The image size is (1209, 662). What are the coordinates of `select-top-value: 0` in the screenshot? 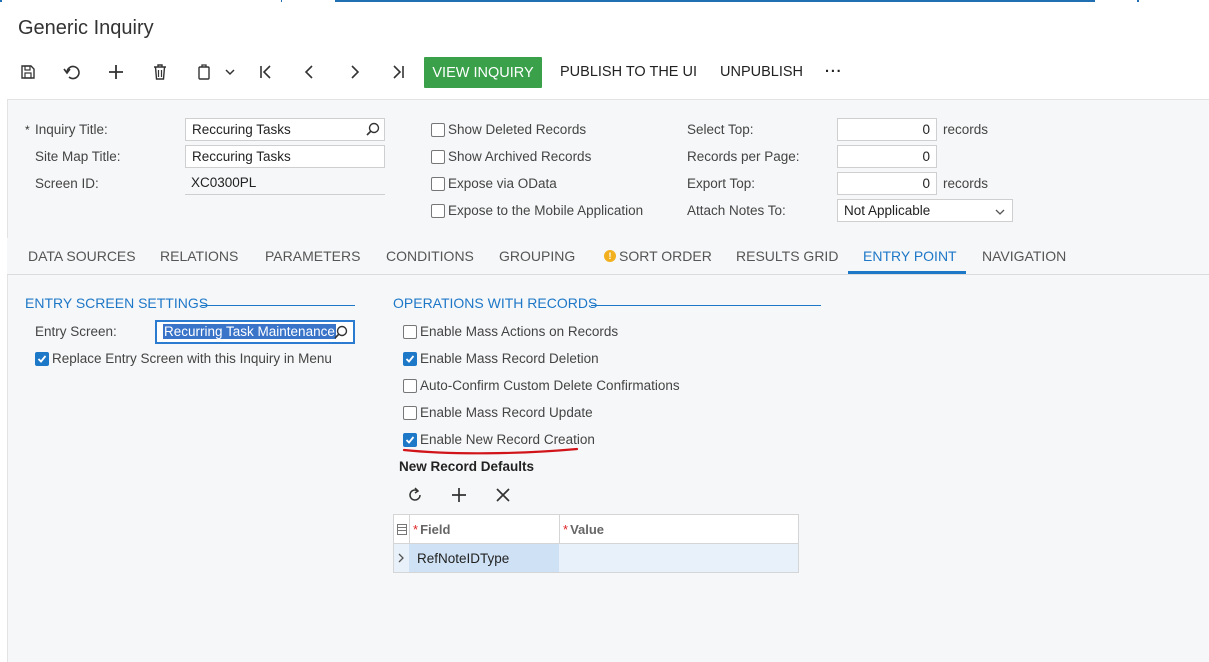 It's located at (926, 129).